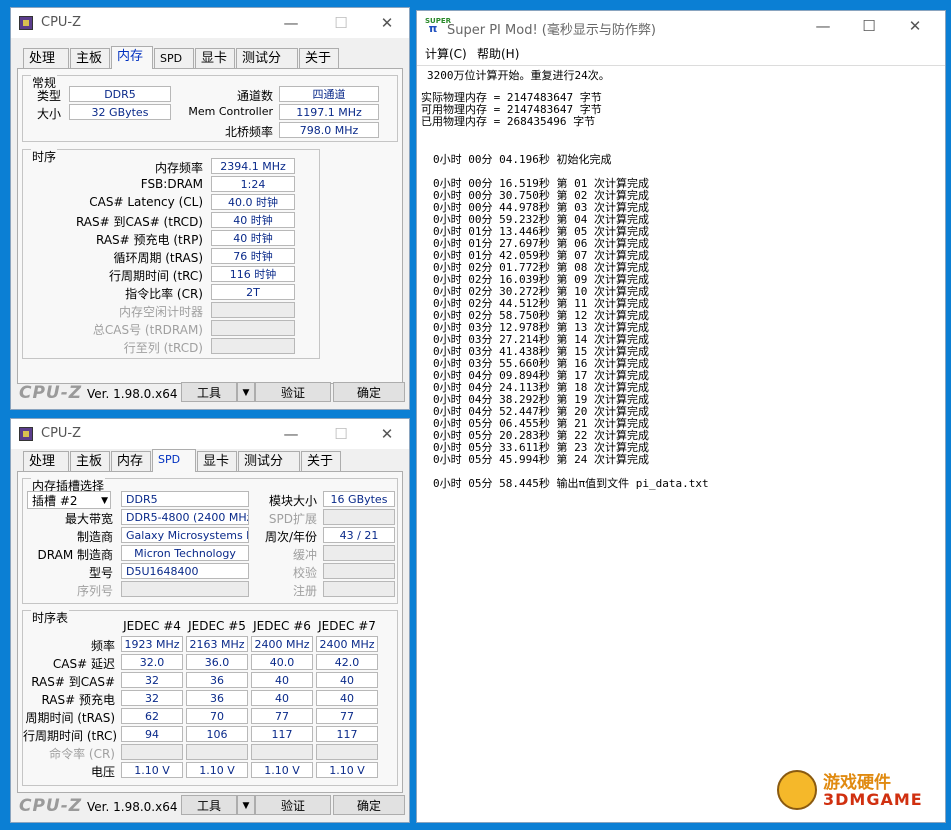  What do you see at coordinates (347, 662) in the screenshot?
I see `cell: 42.0` at bounding box center [347, 662].